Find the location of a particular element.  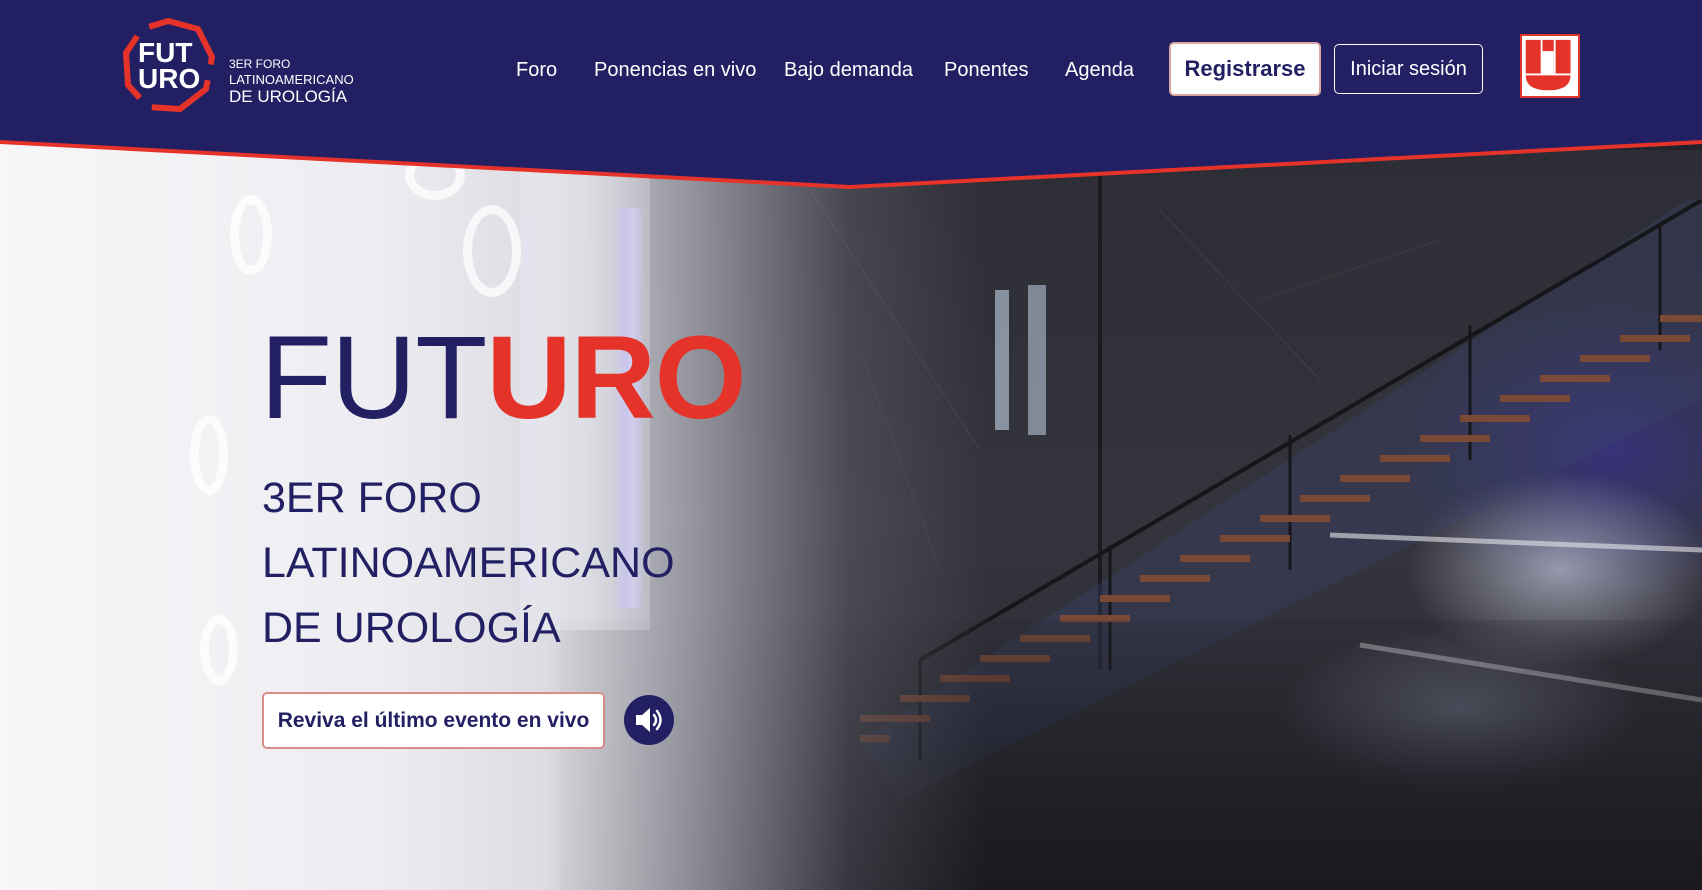

nav-item-agenda: Agenda is located at coordinates (1099, 70).